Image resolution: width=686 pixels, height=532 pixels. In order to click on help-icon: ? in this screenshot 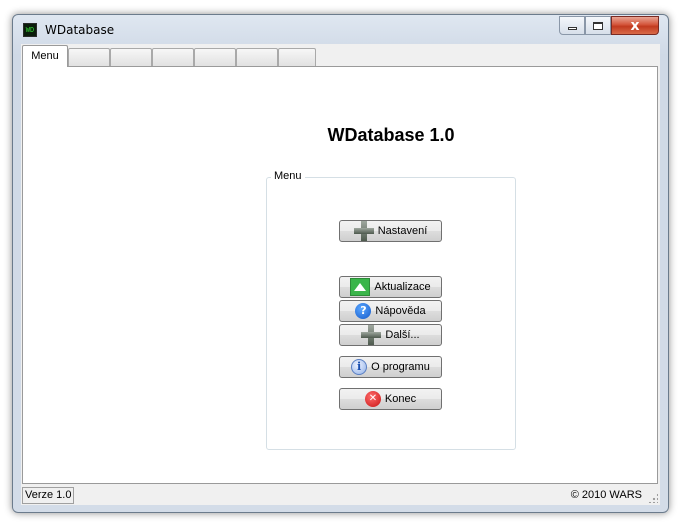, I will do `click(363, 311)`.